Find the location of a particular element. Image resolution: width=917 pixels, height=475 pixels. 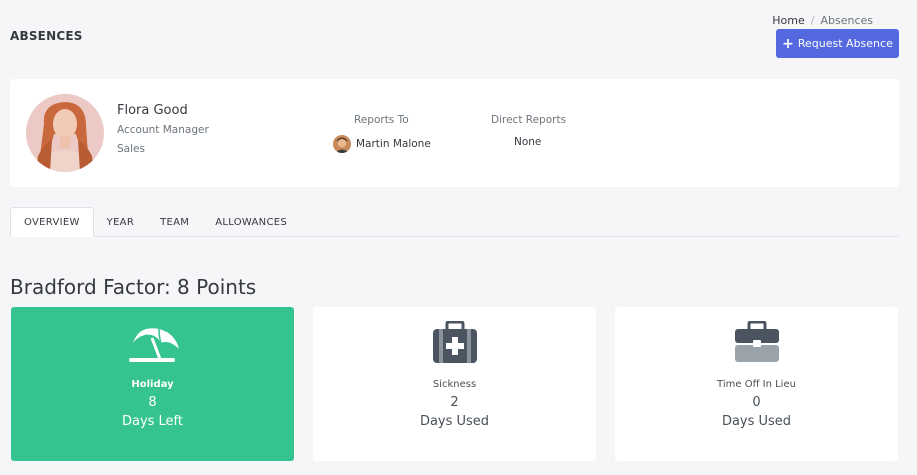

request-absence-button: + Request Absence is located at coordinates (837, 43).